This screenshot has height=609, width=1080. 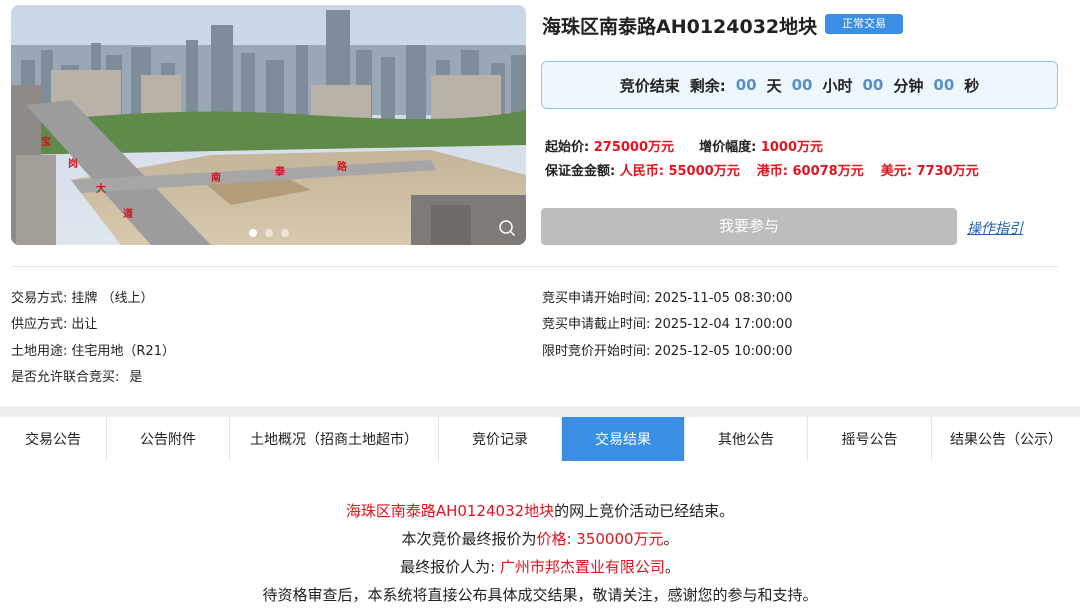 I want to click on countdown-days-unit: 天, so click(x=774, y=85).